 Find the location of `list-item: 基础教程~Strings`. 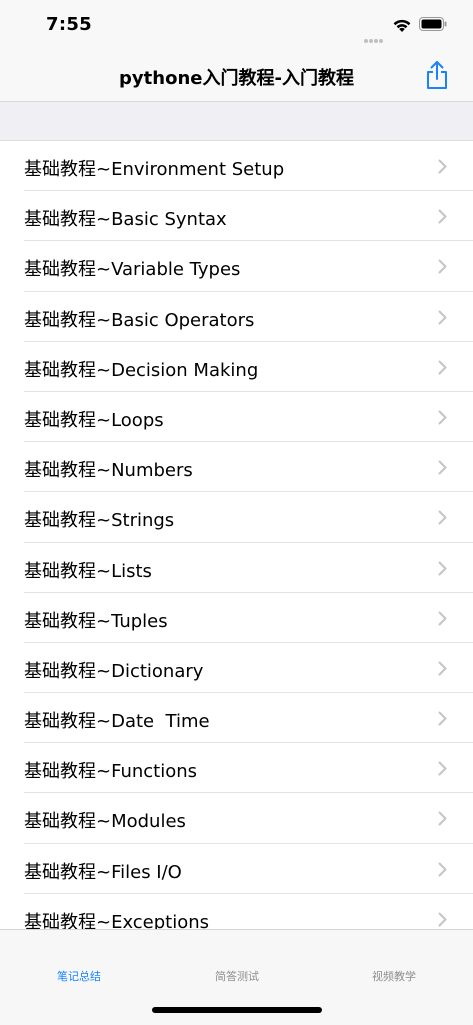

list-item: 基础教程~Strings is located at coordinates (236, 517).